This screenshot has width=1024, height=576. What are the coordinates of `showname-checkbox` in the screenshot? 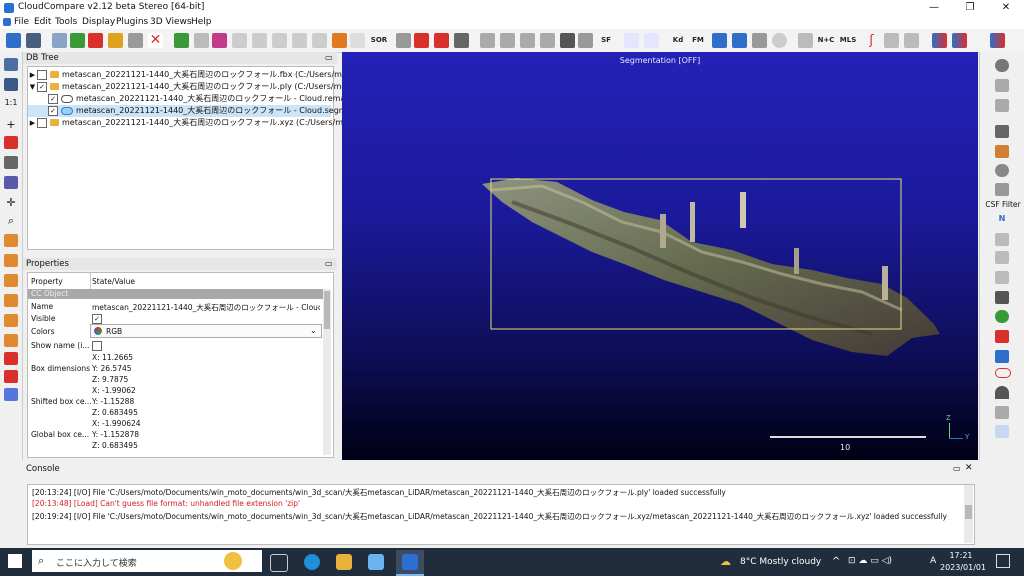 It's located at (98, 346).